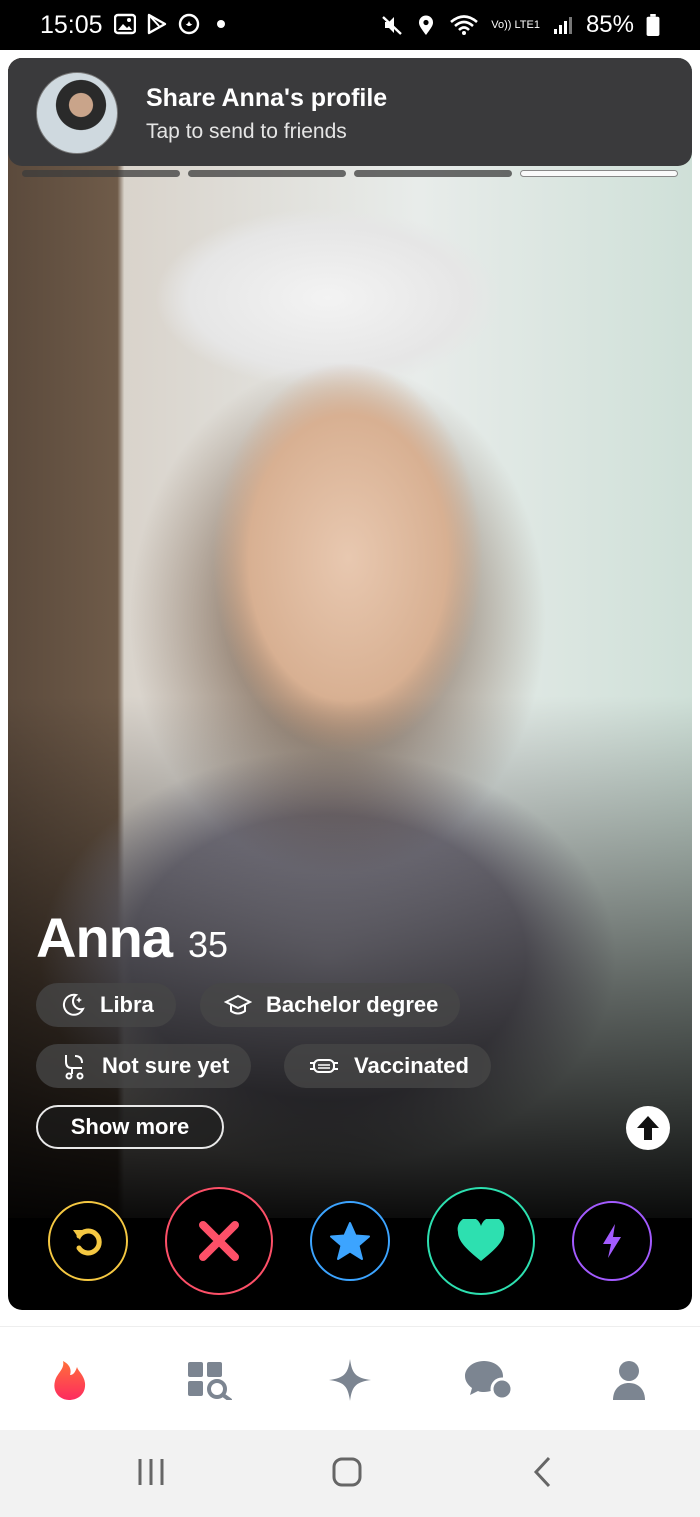 This screenshot has width=700, height=1517. I want to click on mute-icon, so click(392, 25).